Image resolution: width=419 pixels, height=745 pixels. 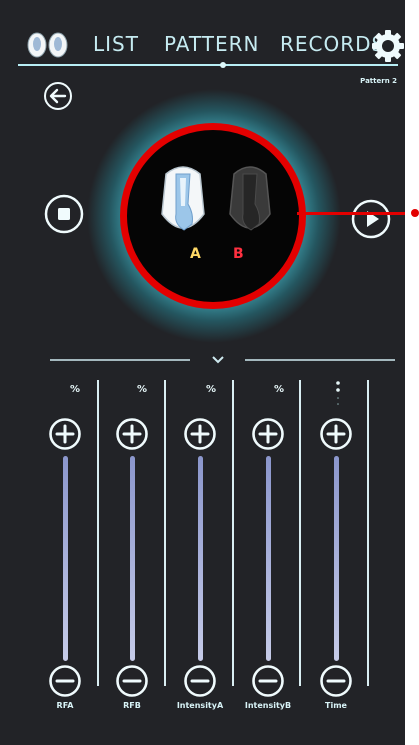 I want to click on device-b-label: B, so click(x=238, y=254).